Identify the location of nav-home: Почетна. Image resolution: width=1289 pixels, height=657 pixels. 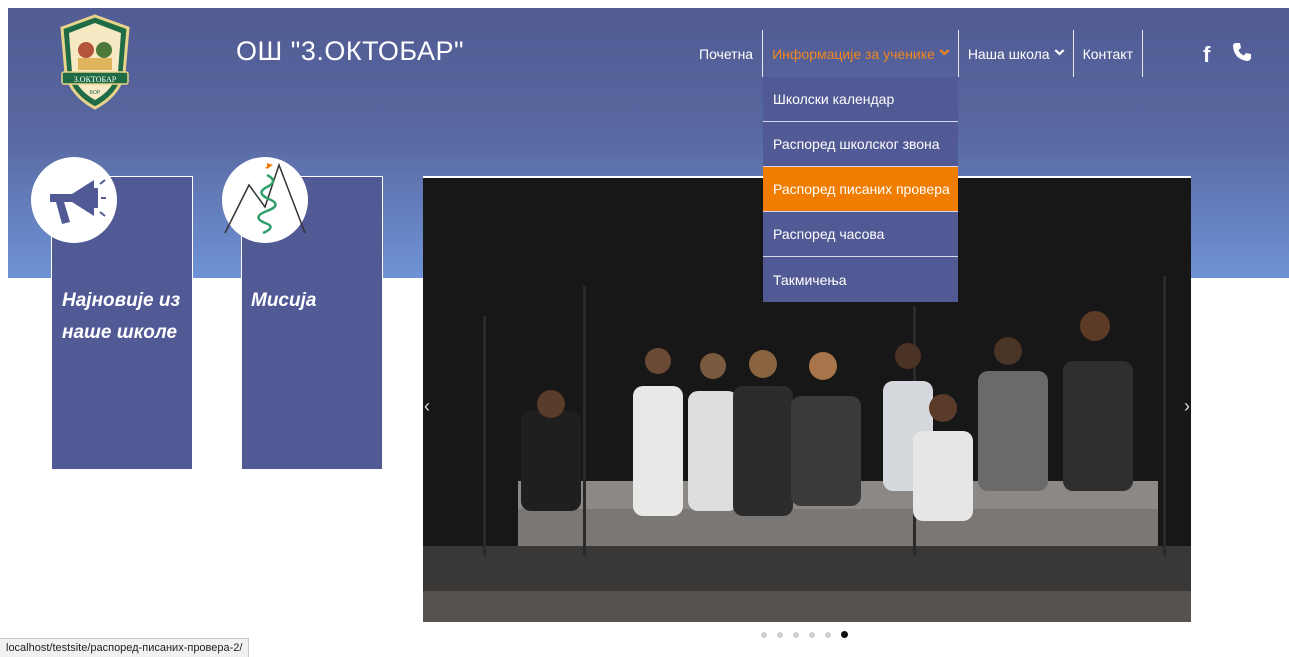
(726, 53).